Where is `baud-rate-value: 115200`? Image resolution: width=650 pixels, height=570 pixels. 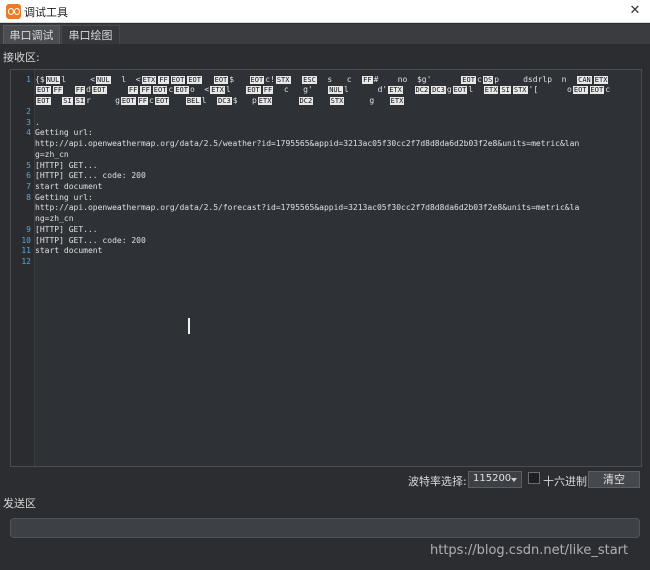
baud-rate-value: 115200 is located at coordinates (492, 478).